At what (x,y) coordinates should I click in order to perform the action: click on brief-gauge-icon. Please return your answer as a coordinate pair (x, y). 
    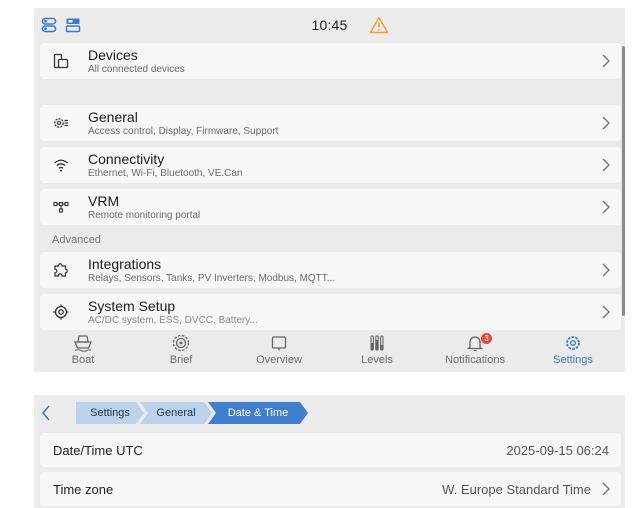
    Looking at the image, I should click on (181, 343).